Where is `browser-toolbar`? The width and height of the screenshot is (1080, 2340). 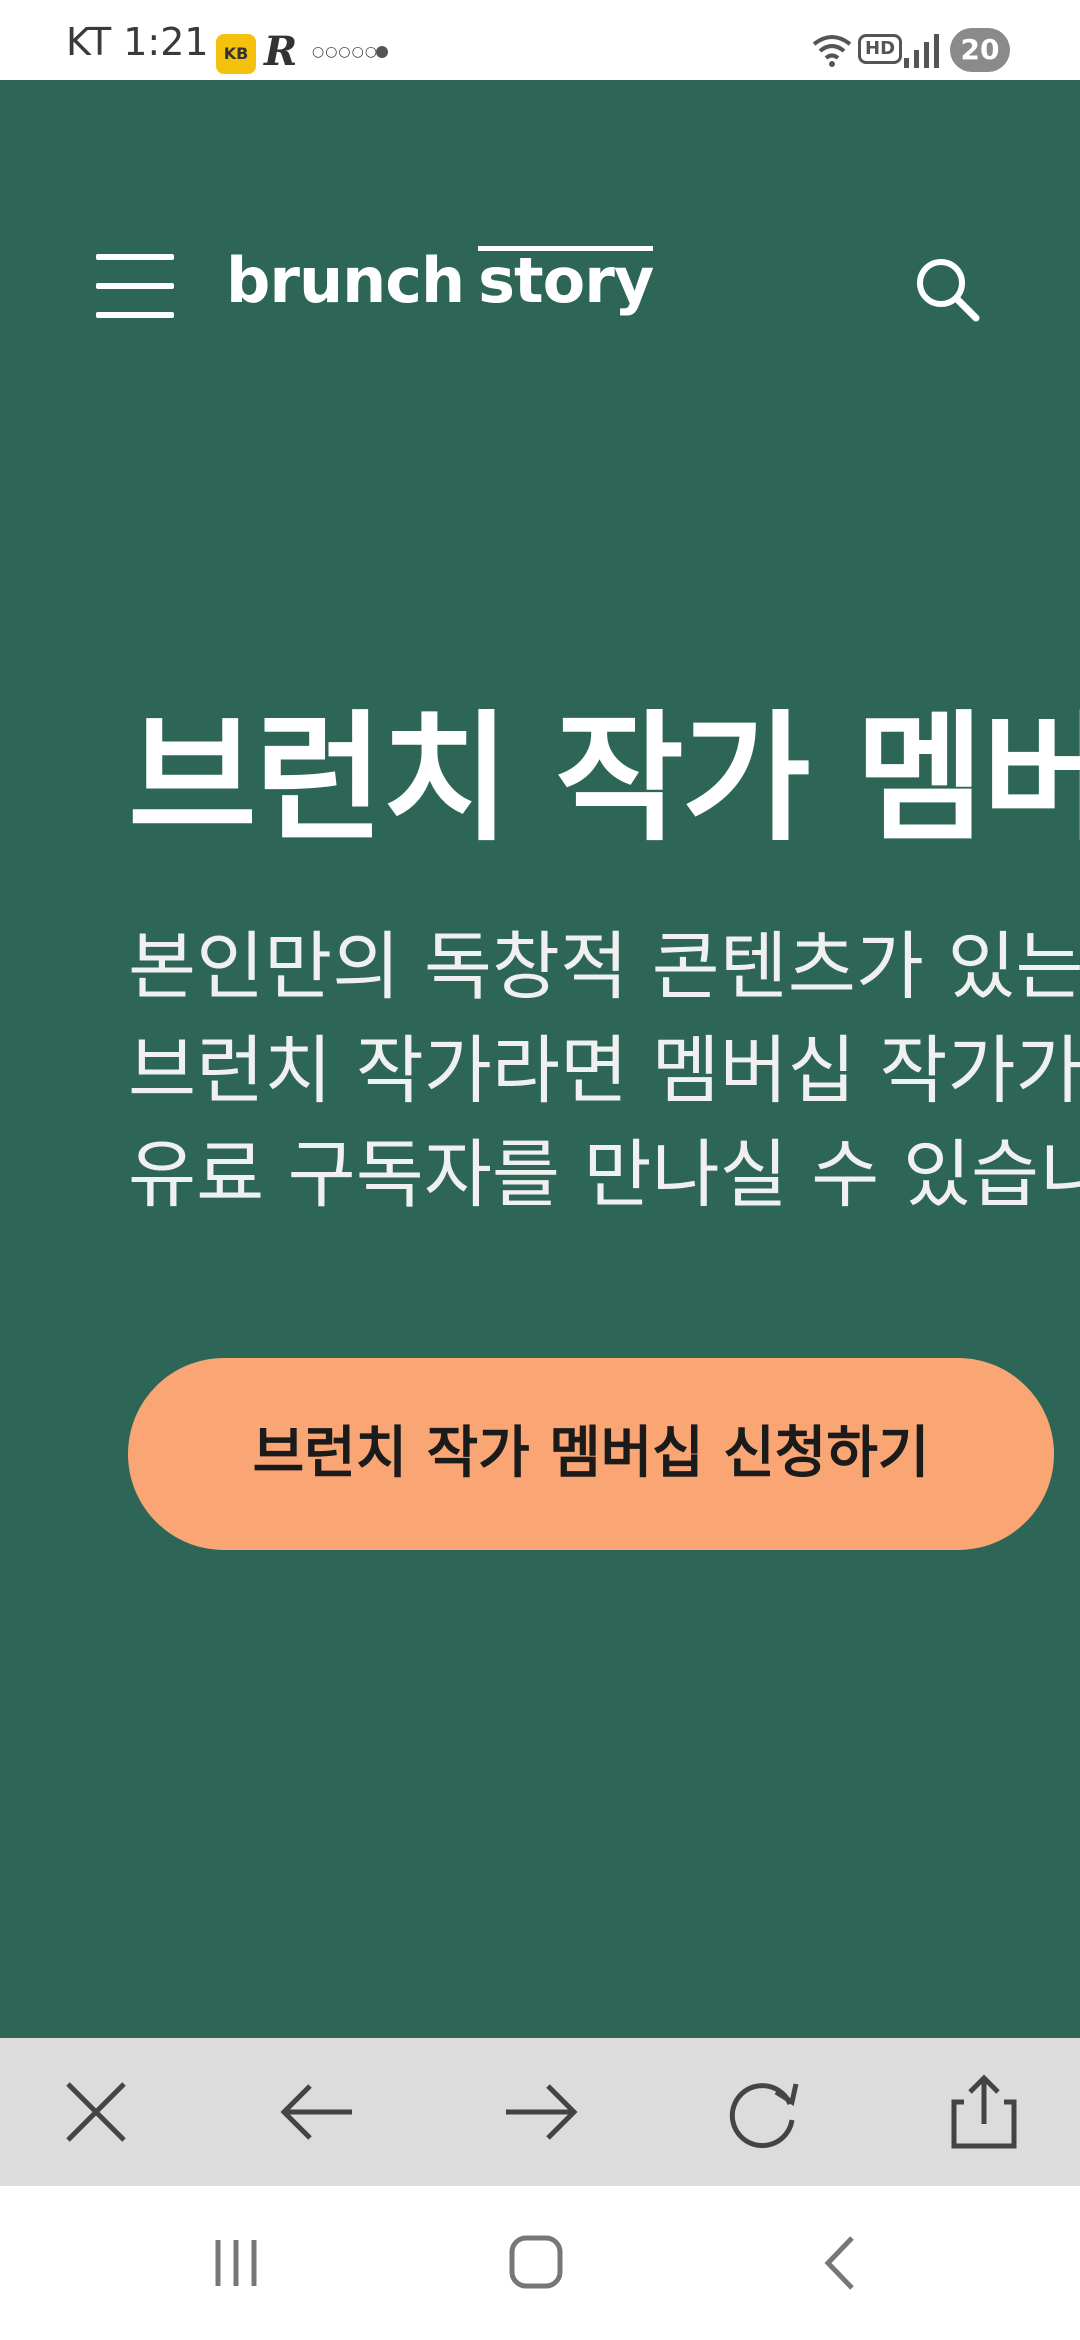
browser-toolbar is located at coordinates (540, 2112).